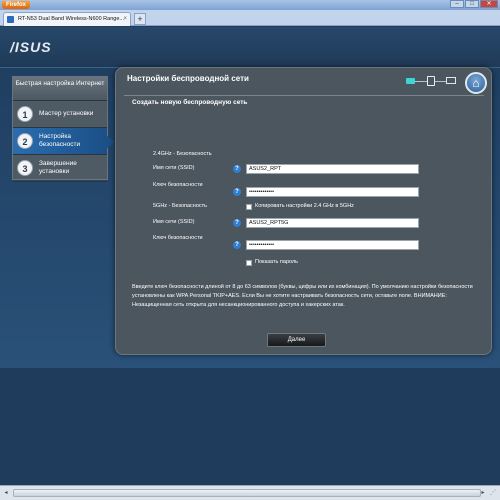 This screenshot has width=500, height=500. Describe the element at coordinates (489, 4) in the screenshot. I see `close-window-button: ✕` at that location.